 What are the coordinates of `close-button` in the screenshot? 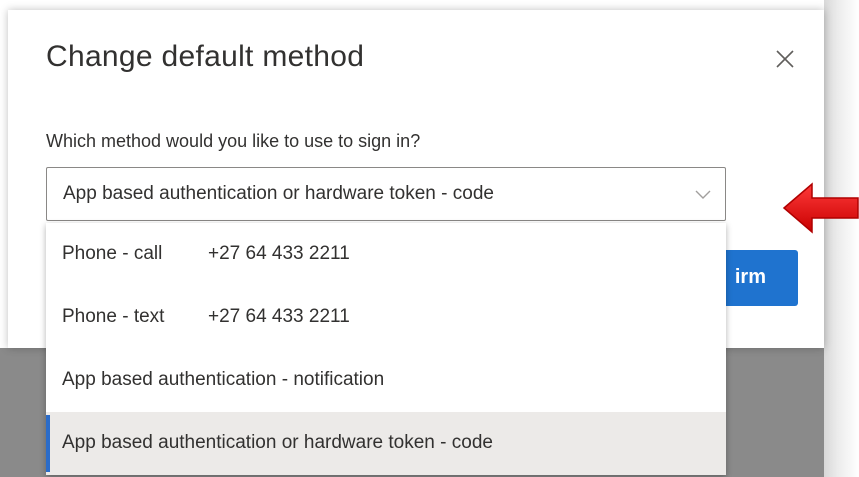 It's located at (785, 61).